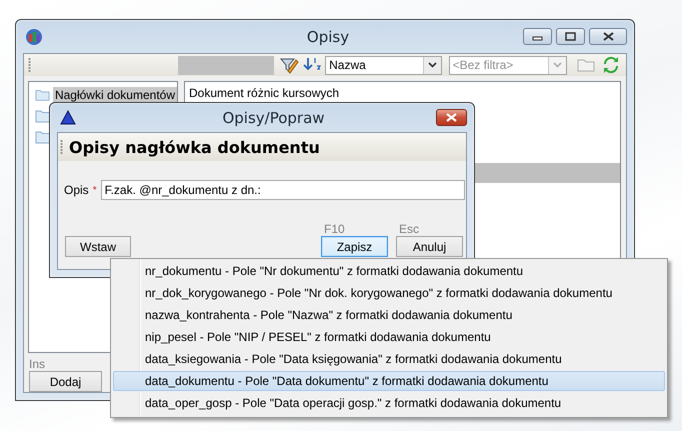 This screenshot has height=431, width=682. Describe the element at coordinates (94, 190) in the screenshot. I see `required-mark: *` at that location.